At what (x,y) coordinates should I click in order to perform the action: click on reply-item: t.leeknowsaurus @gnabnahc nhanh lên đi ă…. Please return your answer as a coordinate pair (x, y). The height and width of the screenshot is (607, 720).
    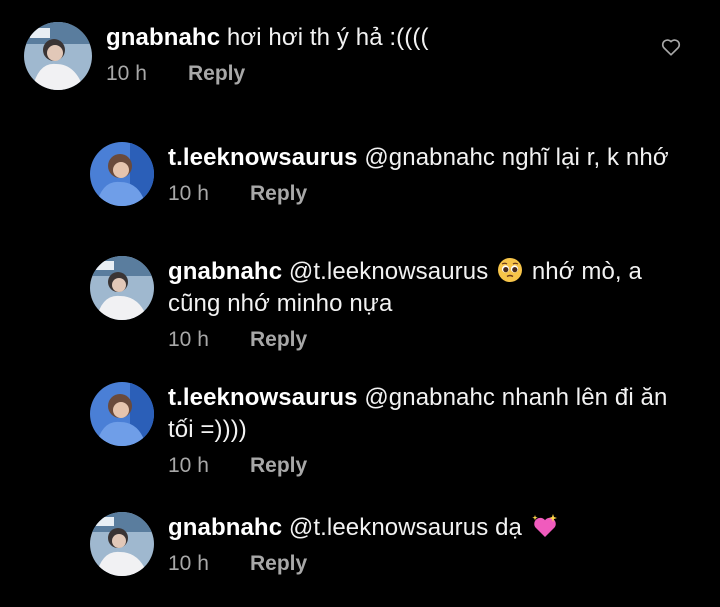
    Looking at the image, I should click on (378, 430).